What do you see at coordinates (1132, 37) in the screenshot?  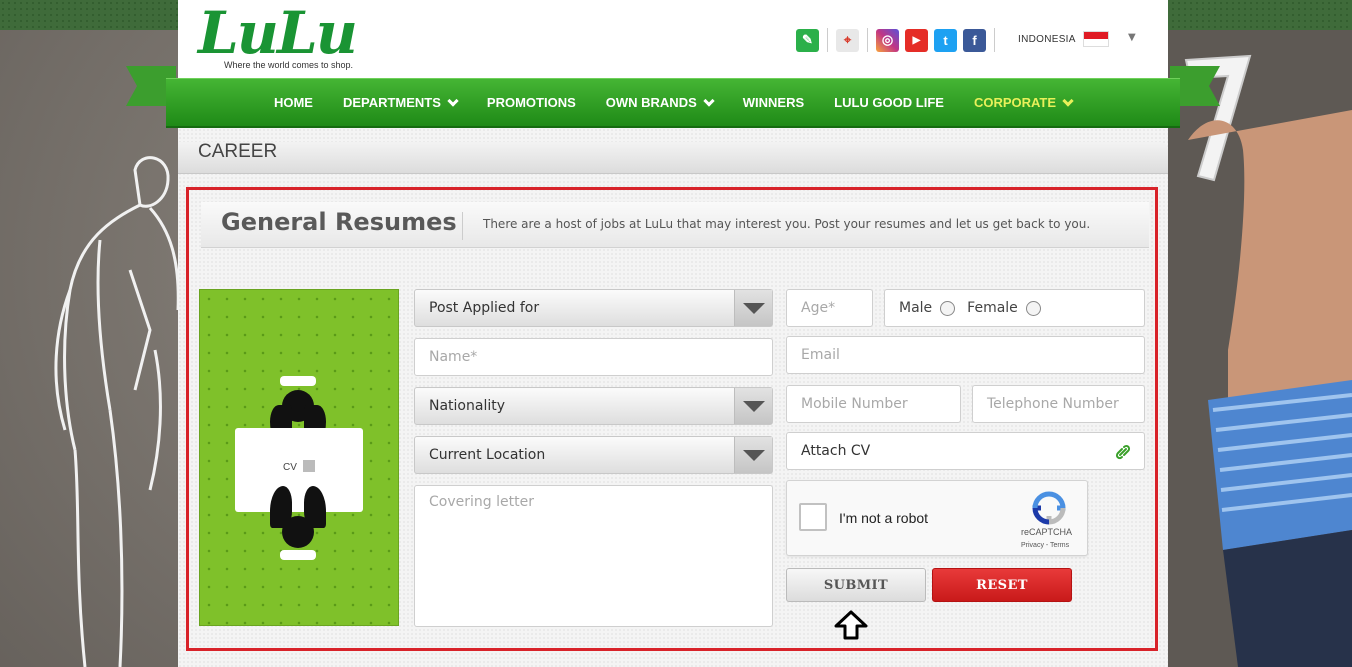 I see `chevron-down-icon: ▼` at bounding box center [1132, 37].